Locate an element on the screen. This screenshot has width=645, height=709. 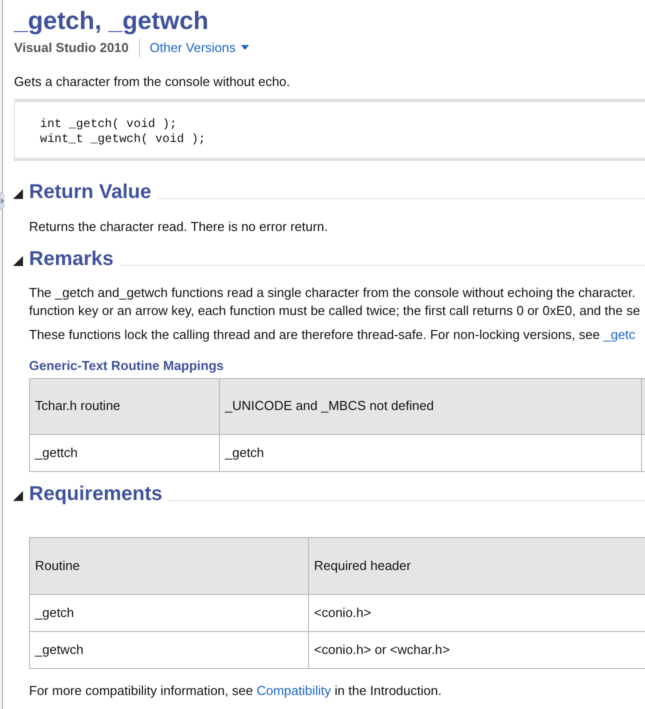
page-title: _getch, _getwch is located at coordinates (112, 21).